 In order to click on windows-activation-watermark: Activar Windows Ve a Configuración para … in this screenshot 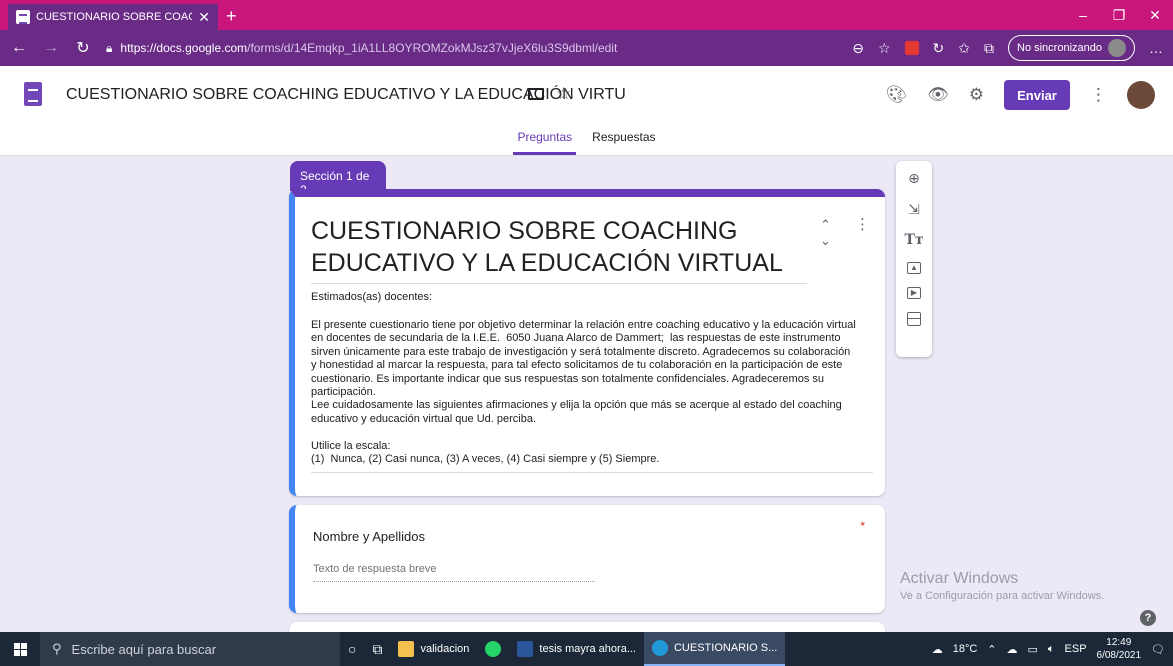, I will do `click(1002, 586)`.